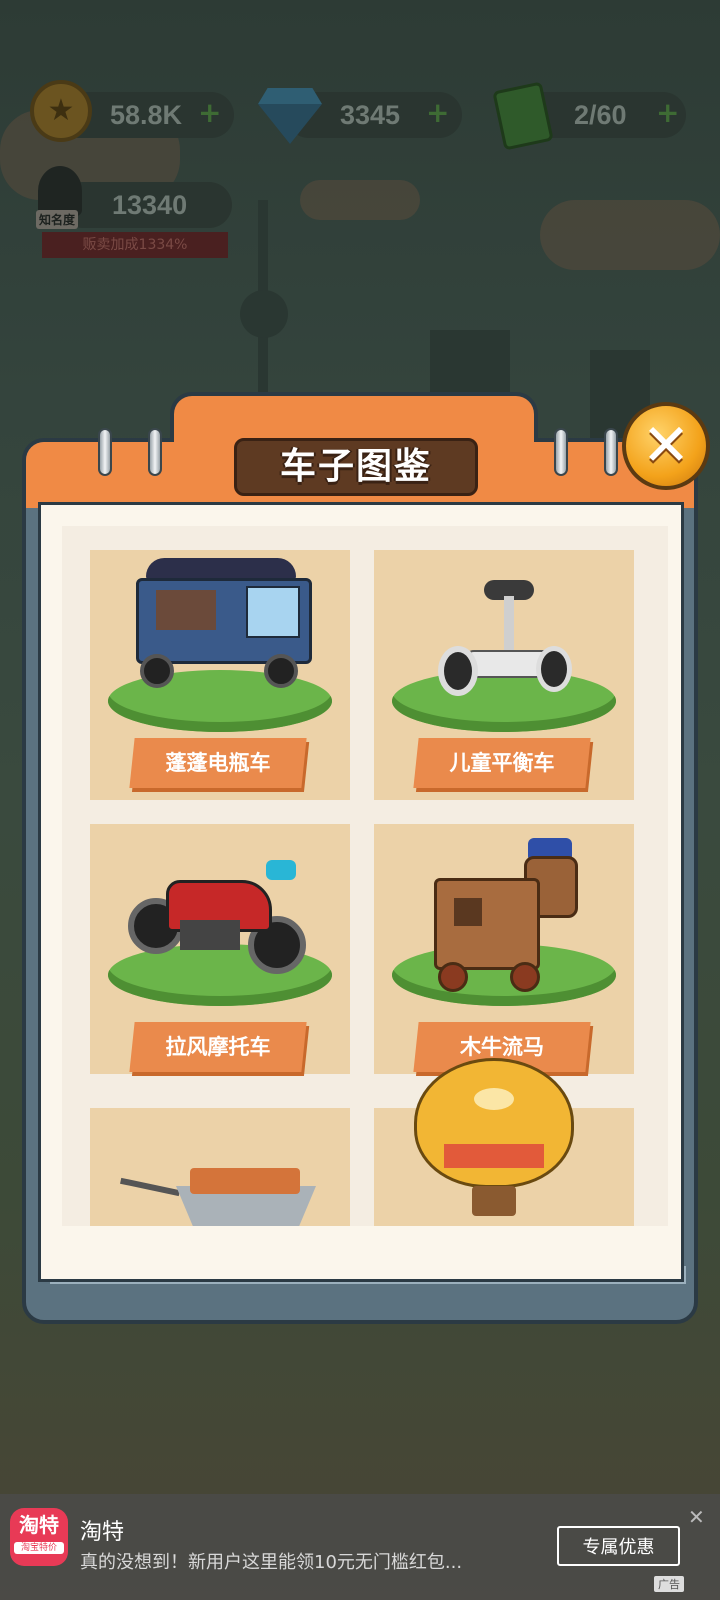 Image resolution: width=720 pixels, height=1600 pixels. Describe the element at coordinates (61, 111) in the screenshot. I see `coin-icon: ★` at that location.